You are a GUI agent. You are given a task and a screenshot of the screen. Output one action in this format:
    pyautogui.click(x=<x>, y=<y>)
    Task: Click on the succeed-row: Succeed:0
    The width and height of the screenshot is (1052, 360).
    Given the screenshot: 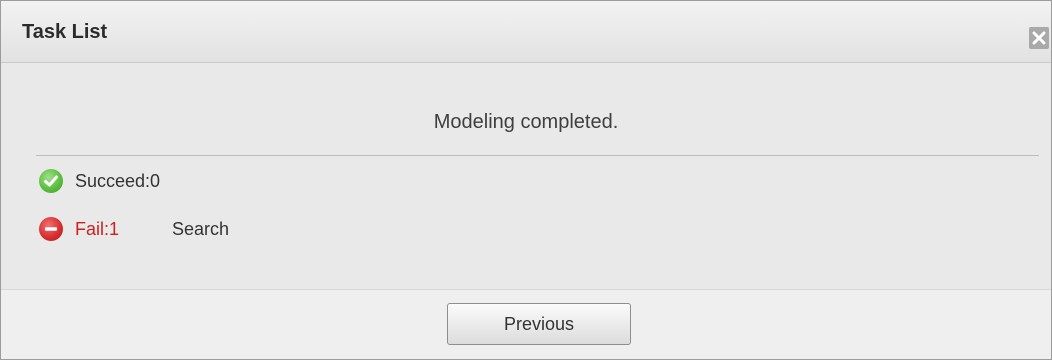 What is the action you would take?
    pyautogui.click(x=99, y=181)
    